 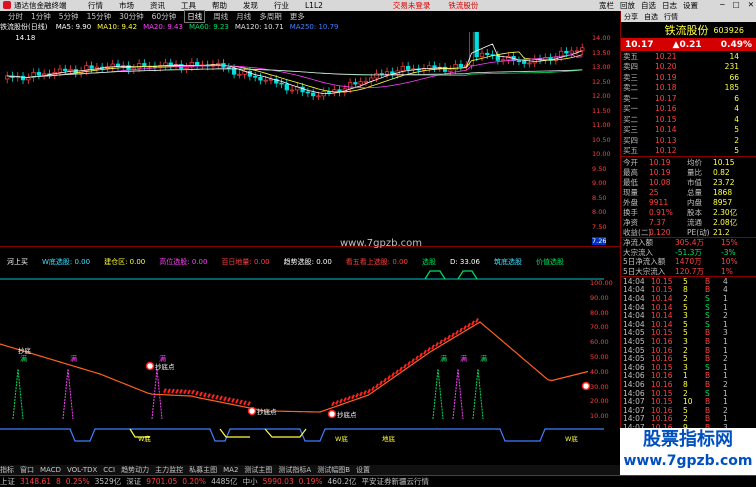 What do you see at coordinates (688, 451) in the screenshot?
I see `site-watermark: 股票指标网 www.7gpzb.com` at bounding box center [688, 451].